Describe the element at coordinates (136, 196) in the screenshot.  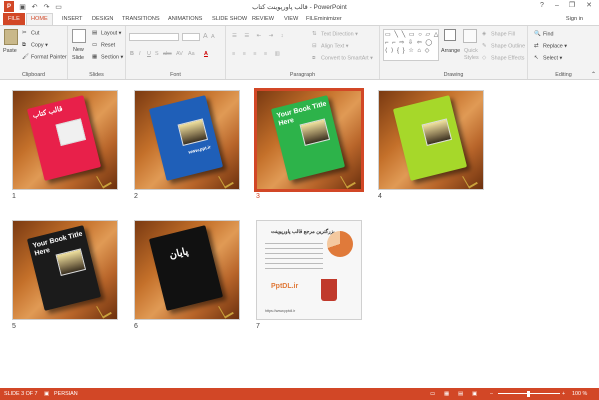
I see `slide-number-2: 2` at that location.